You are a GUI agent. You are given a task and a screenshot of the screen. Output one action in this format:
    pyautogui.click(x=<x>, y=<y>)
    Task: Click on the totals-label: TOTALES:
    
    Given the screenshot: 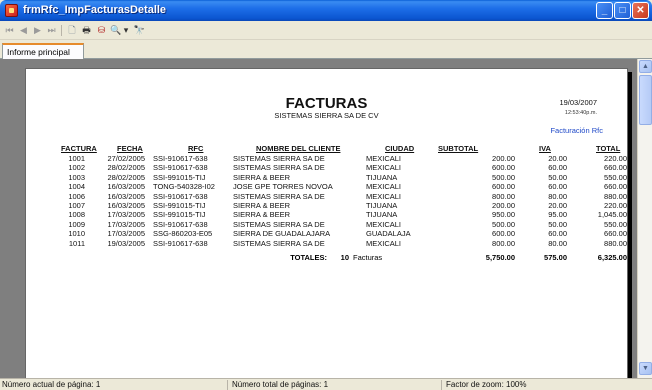 What is the action you would take?
    pyautogui.click(x=308, y=257)
    